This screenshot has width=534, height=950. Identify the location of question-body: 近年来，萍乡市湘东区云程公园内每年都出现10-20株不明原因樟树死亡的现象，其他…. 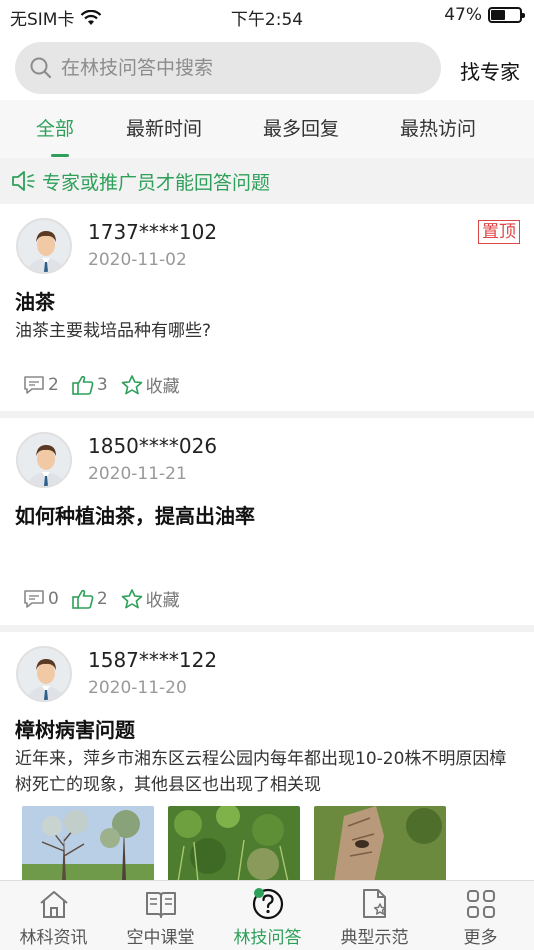
(261, 772).